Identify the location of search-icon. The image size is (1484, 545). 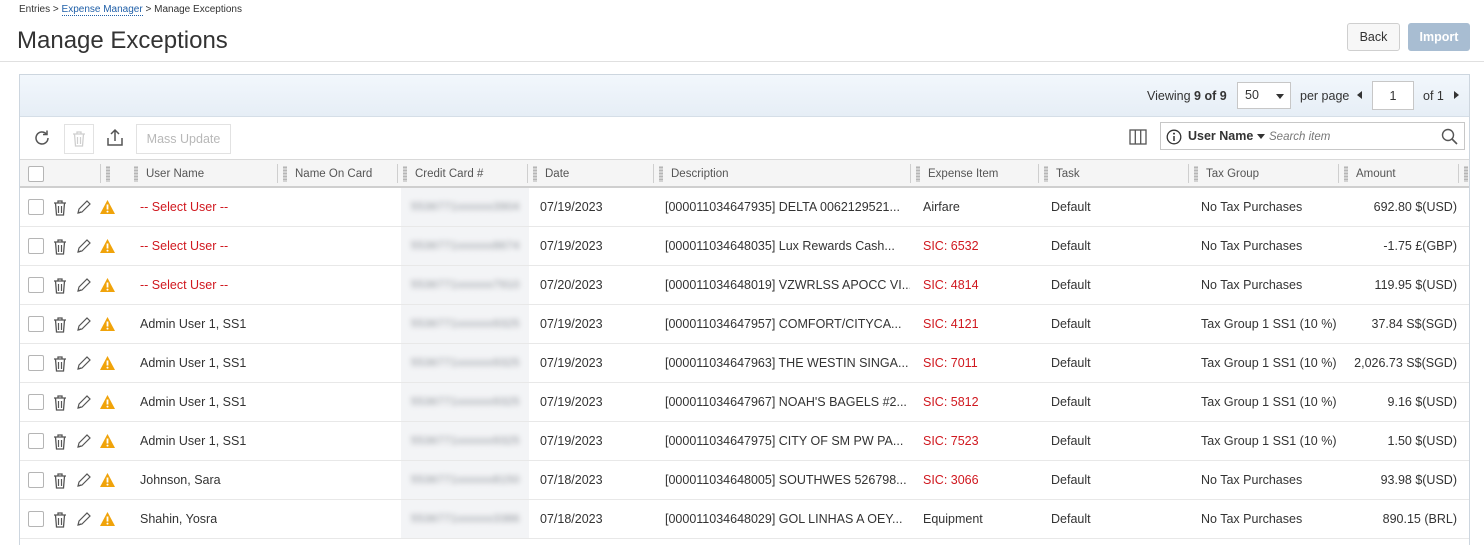
(1449, 138).